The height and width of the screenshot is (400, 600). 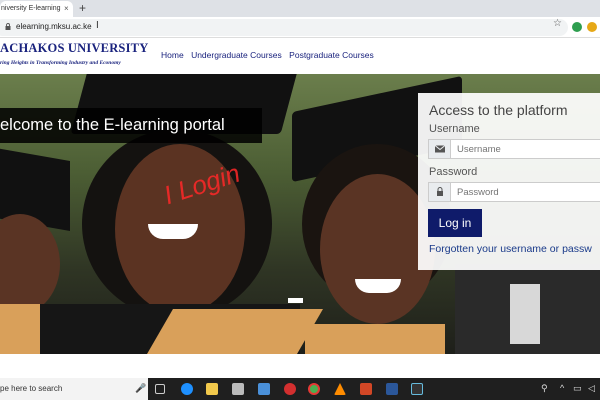 I want to click on url-text: elearning.mksu.ac.ke, so click(x=54, y=26).